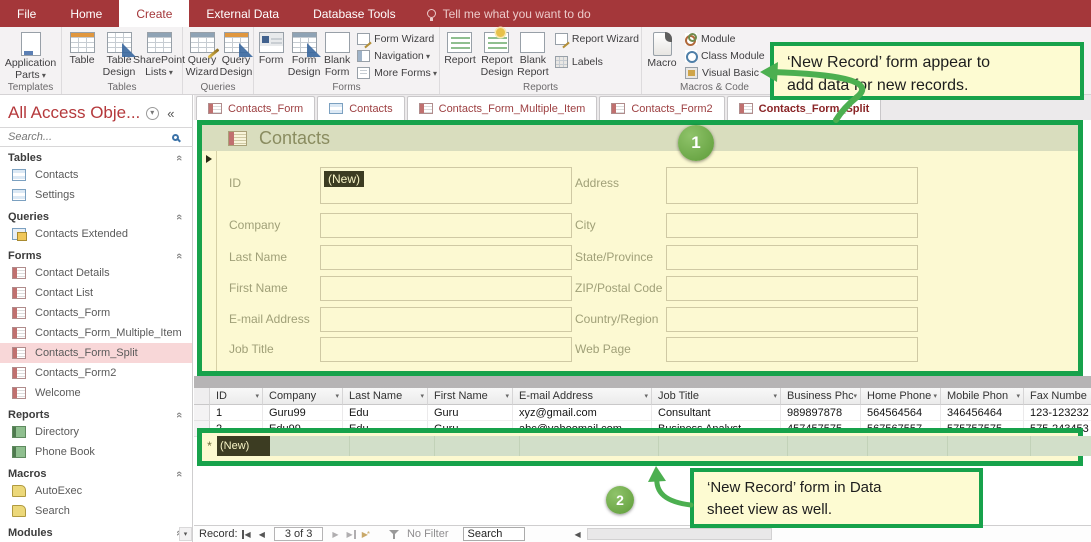 This screenshot has height=542, width=1091. Describe the element at coordinates (662, 51) in the screenshot. I see `macro-button: Macro` at that location.